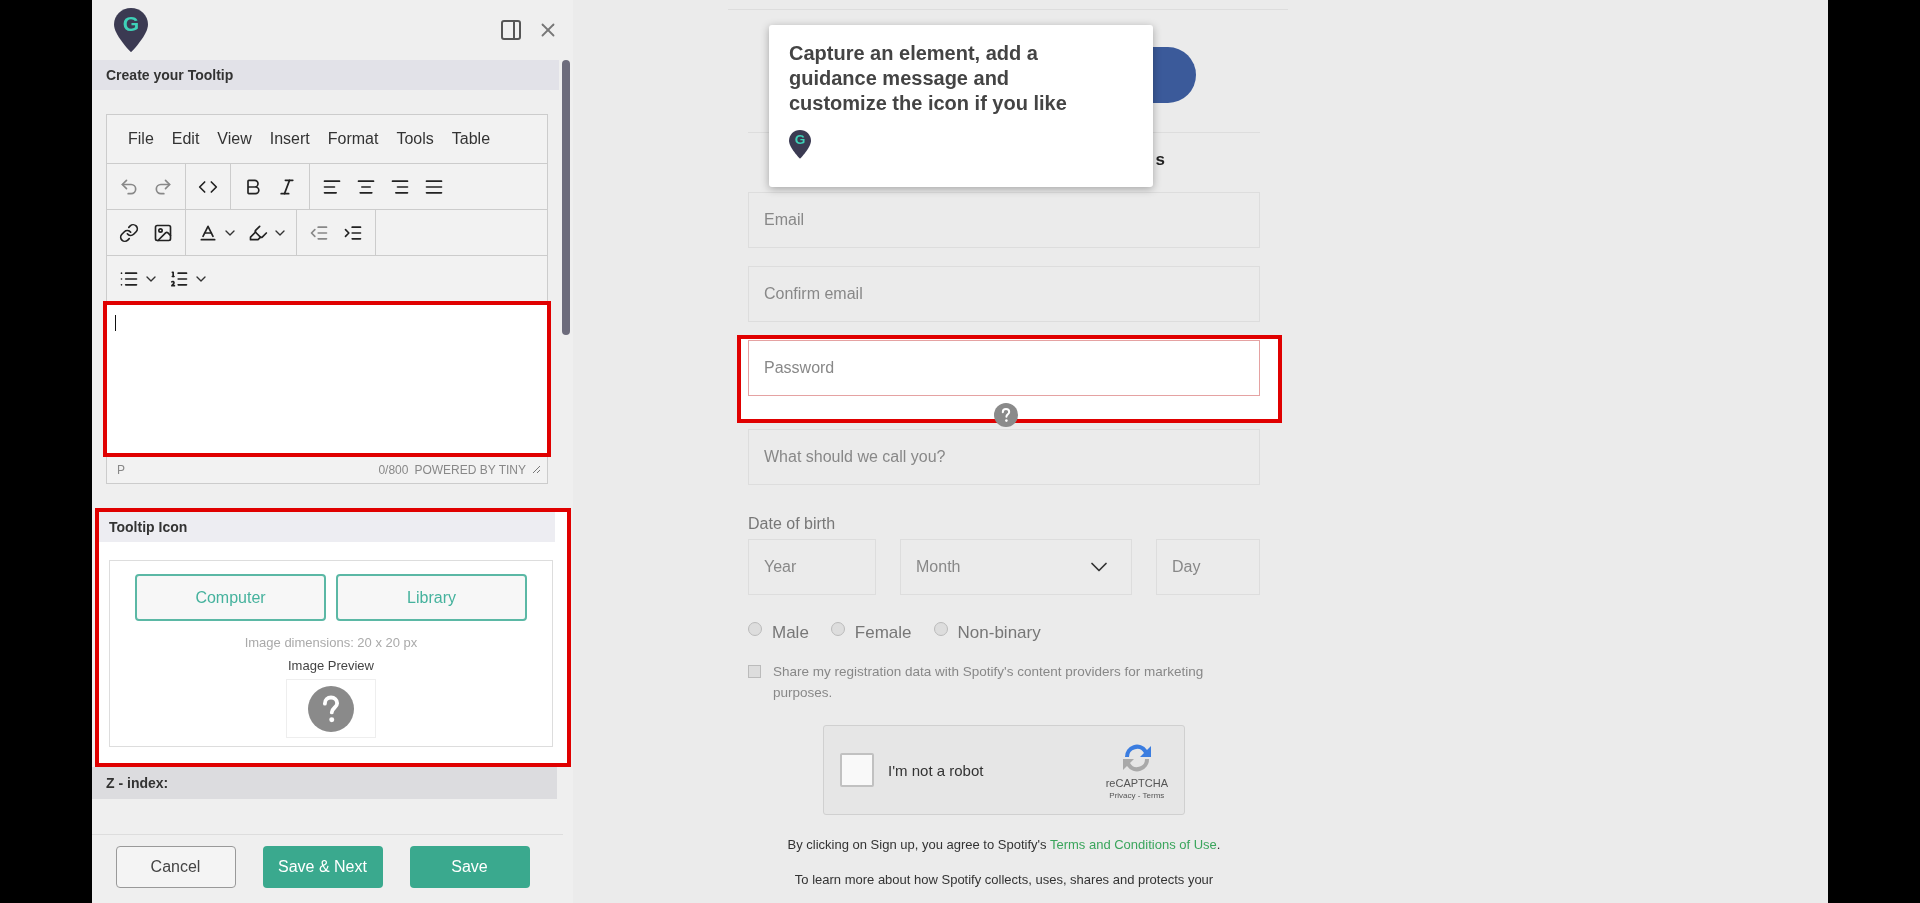 The width and height of the screenshot is (1920, 903). I want to click on terms-link: Terms and Conditions of Use, so click(1133, 844).